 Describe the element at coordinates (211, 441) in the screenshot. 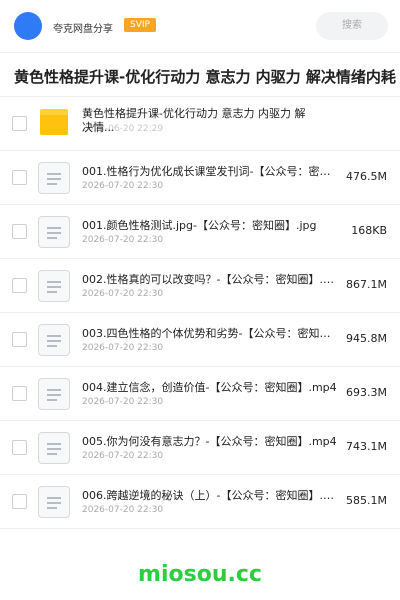

I see `item-name: 005.你为何没有意志力？-【公众号：密知圈】.mp4` at that location.